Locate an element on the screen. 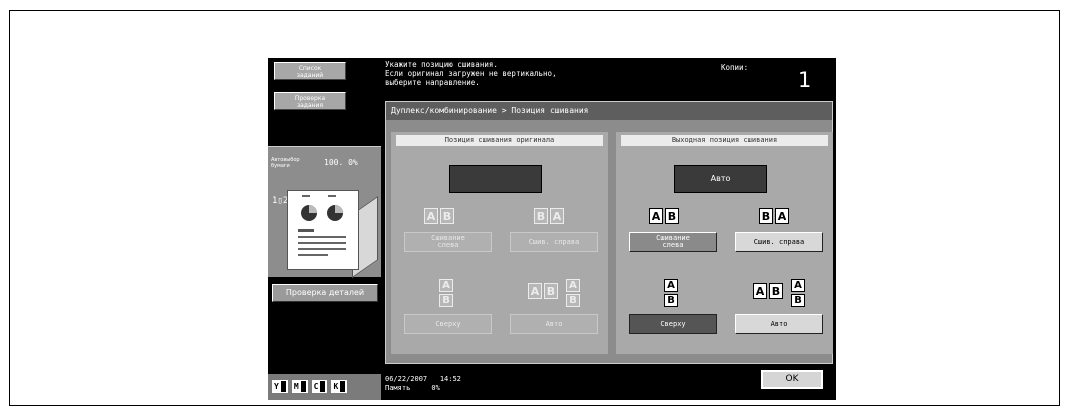 This screenshot has height=416, width=1069. message-line-3: выберите направление. is located at coordinates (432, 82).